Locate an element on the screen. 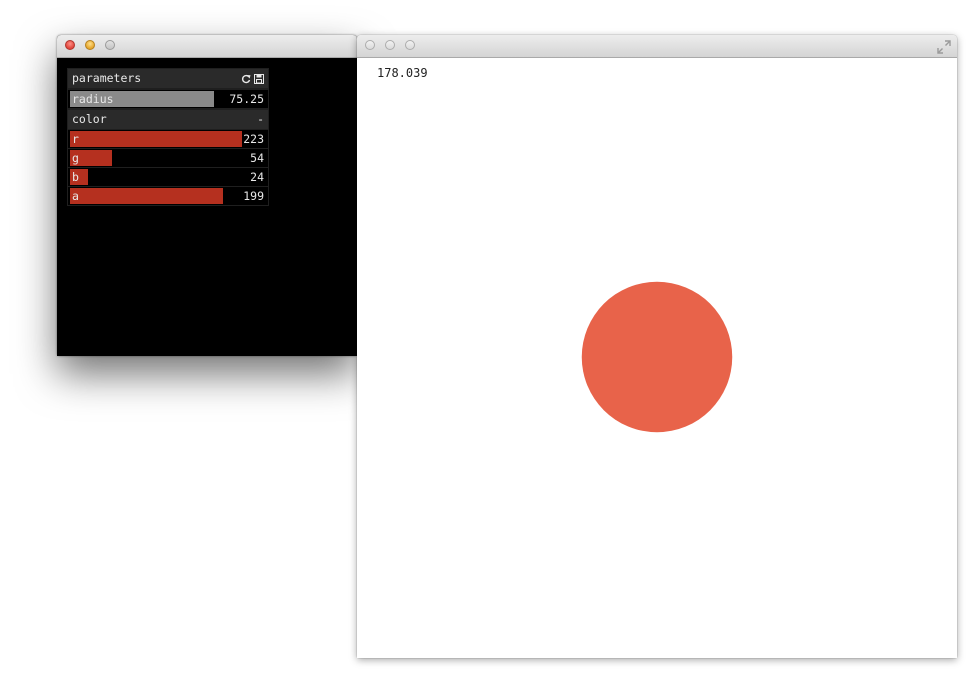  color-group-toggle: - is located at coordinates (260, 119).